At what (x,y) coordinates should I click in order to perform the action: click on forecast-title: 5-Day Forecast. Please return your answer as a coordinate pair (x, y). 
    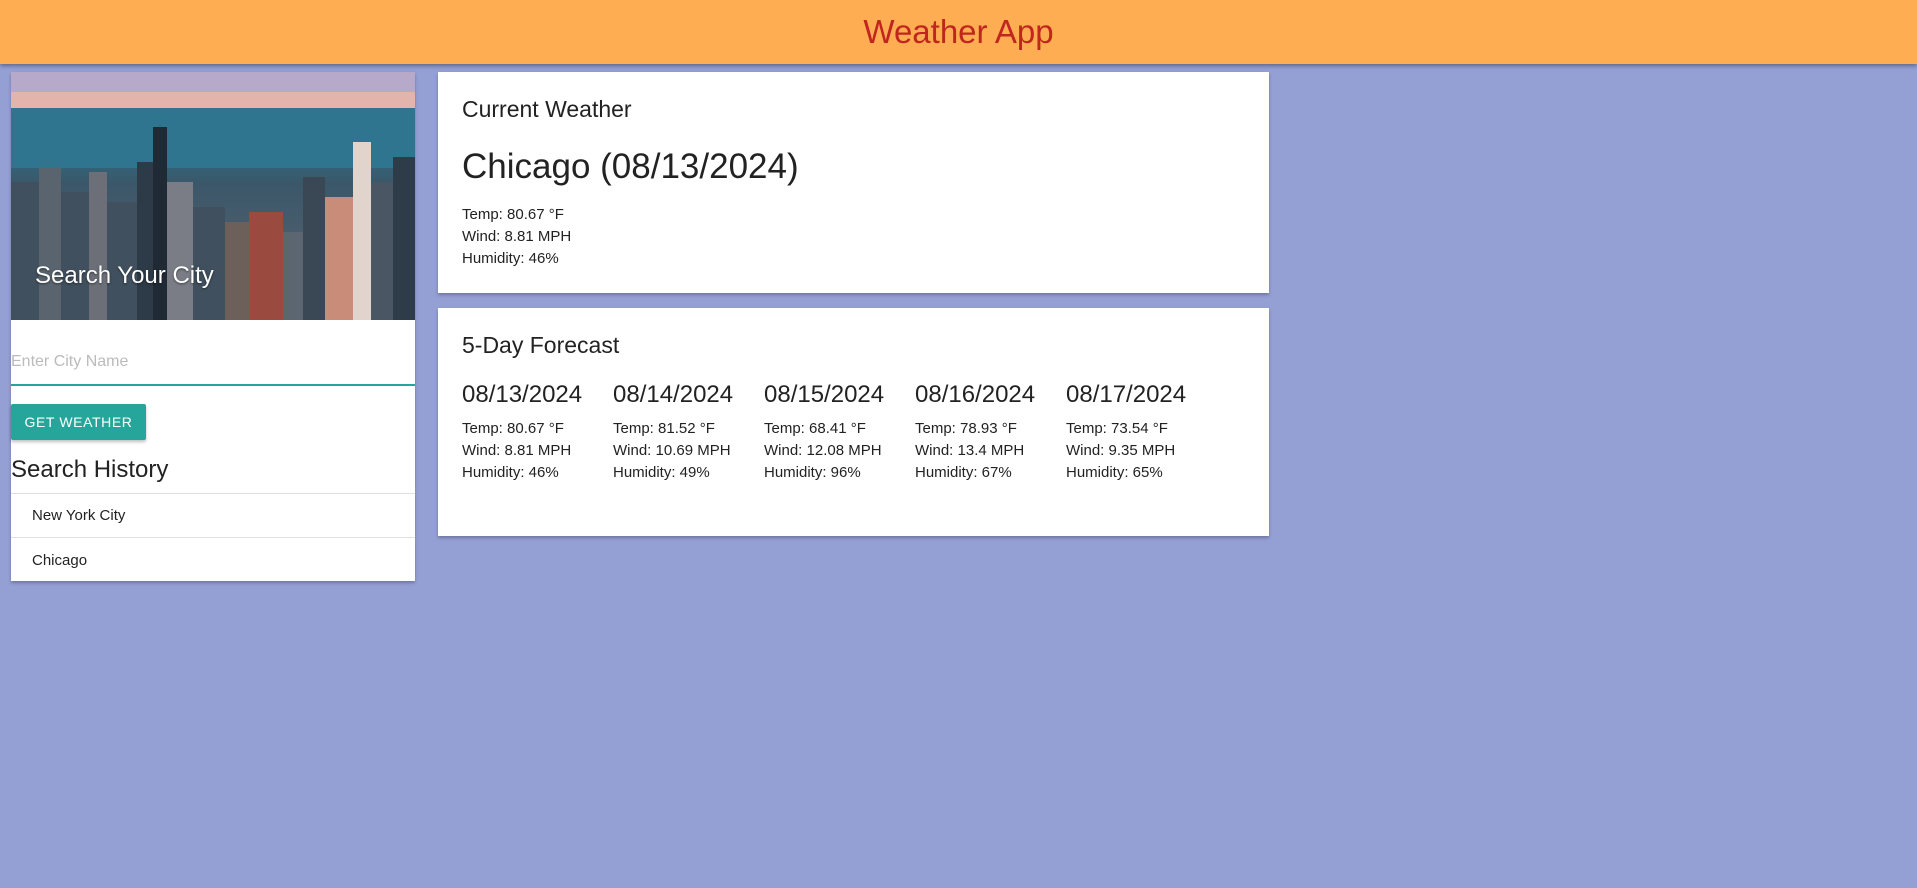
    Looking at the image, I should click on (541, 345).